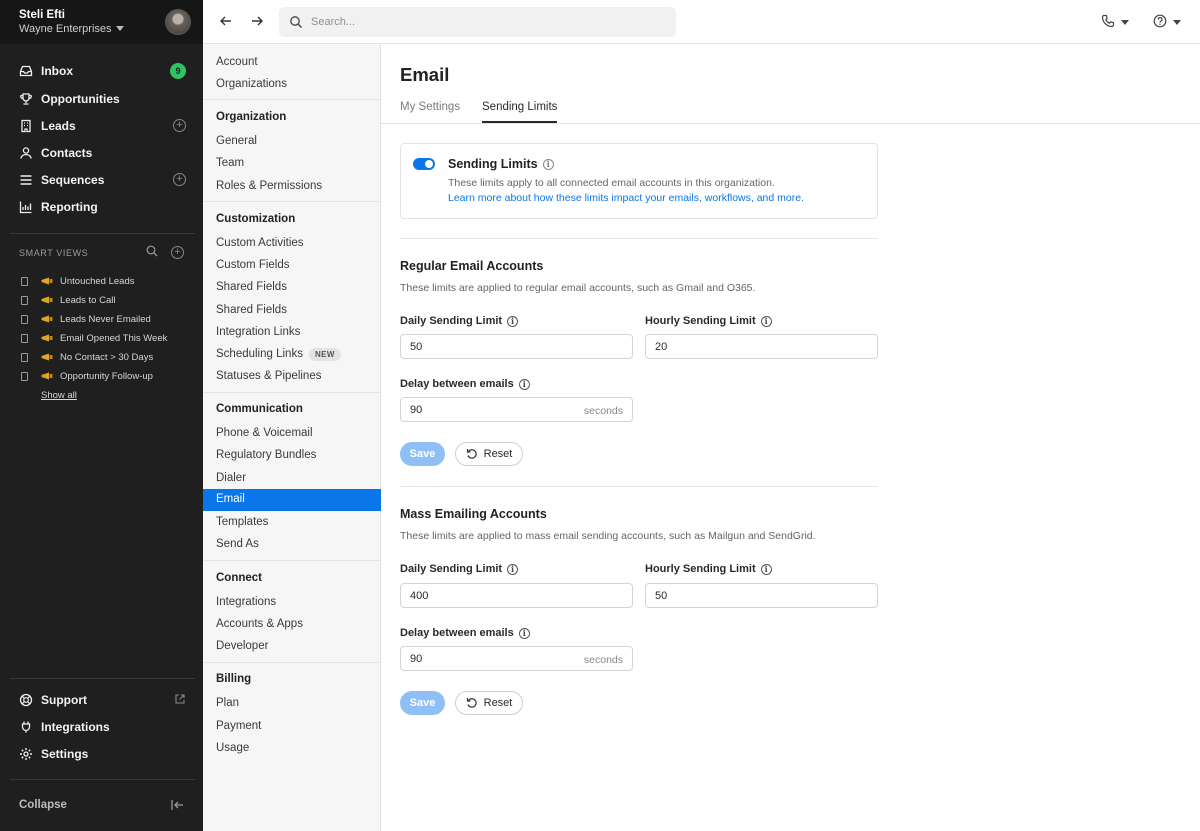 The height and width of the screenshot is (831, 1200). Describe the element at coordinates (68, 300) in the screenshot. I see `smart-view-item: Leads to Call` at that location.